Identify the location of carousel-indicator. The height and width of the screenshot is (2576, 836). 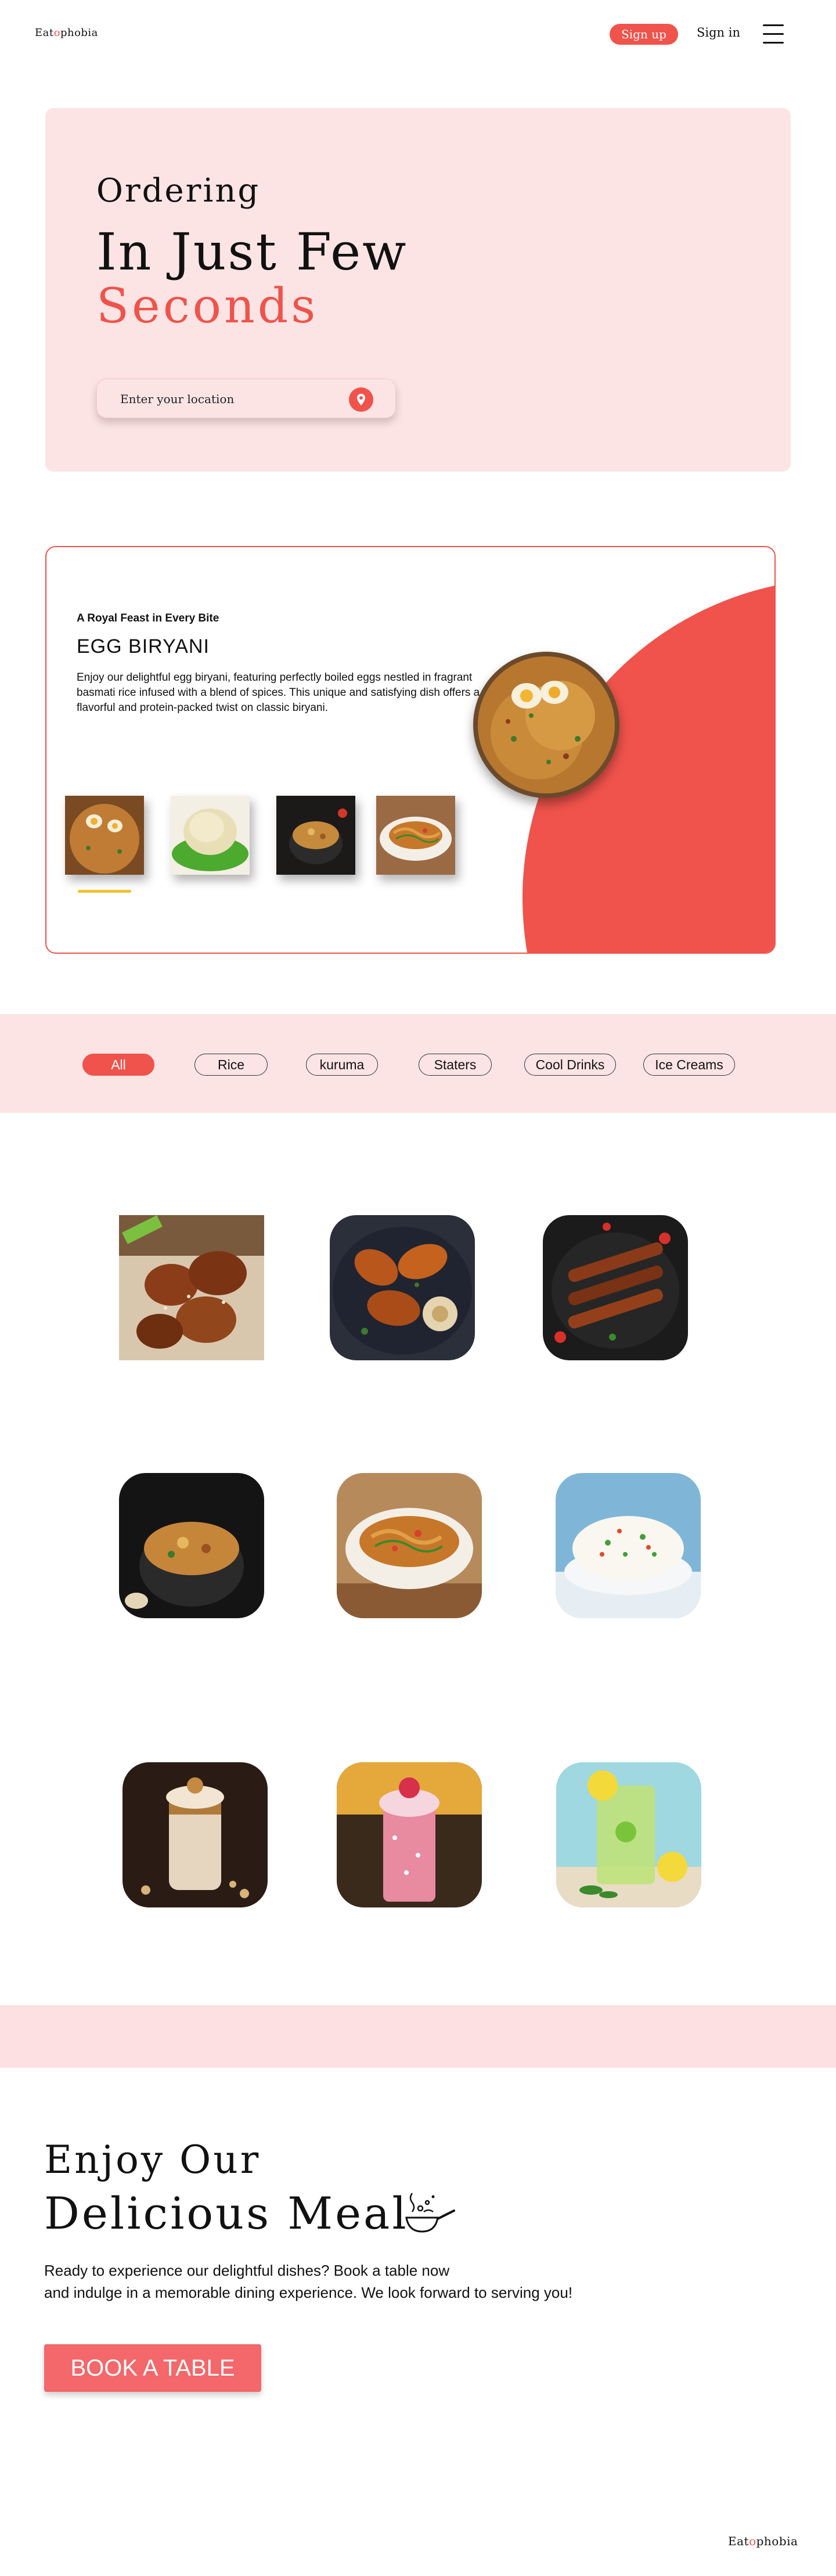
(105, 892).